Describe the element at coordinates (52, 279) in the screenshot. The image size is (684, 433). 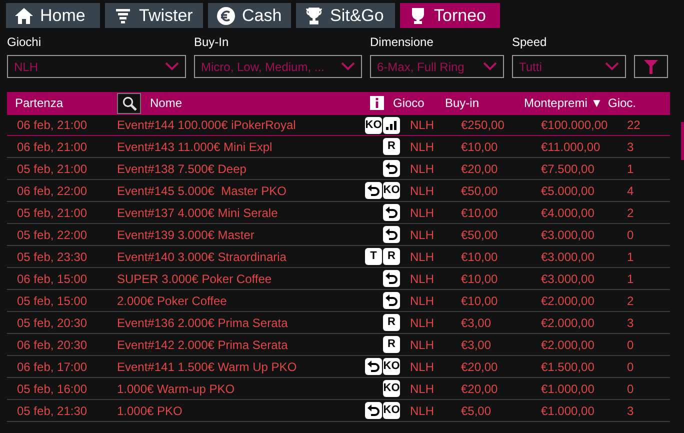
I see `table-cell-text: 06 feb, 15:00` at that location.